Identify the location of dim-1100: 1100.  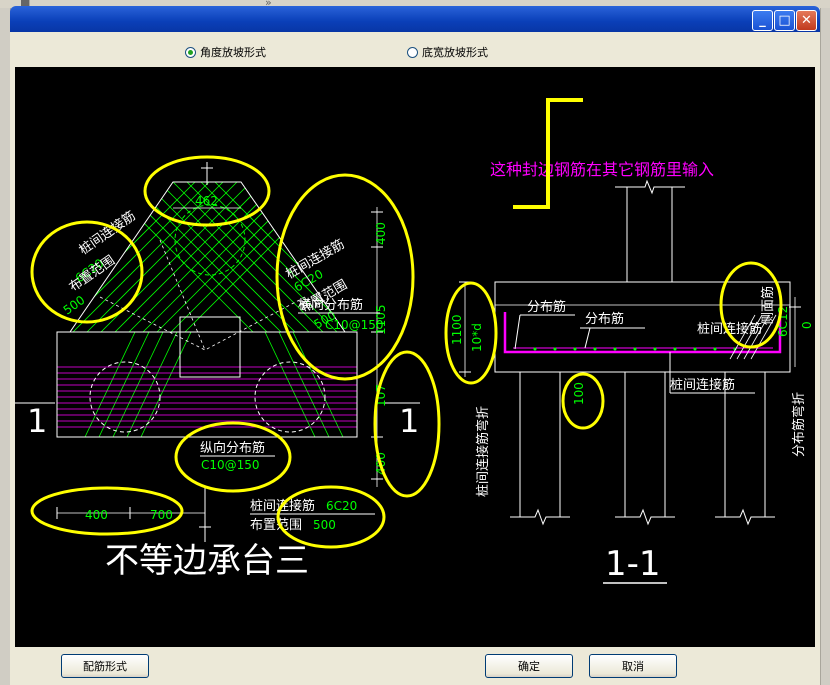
(457, 329).